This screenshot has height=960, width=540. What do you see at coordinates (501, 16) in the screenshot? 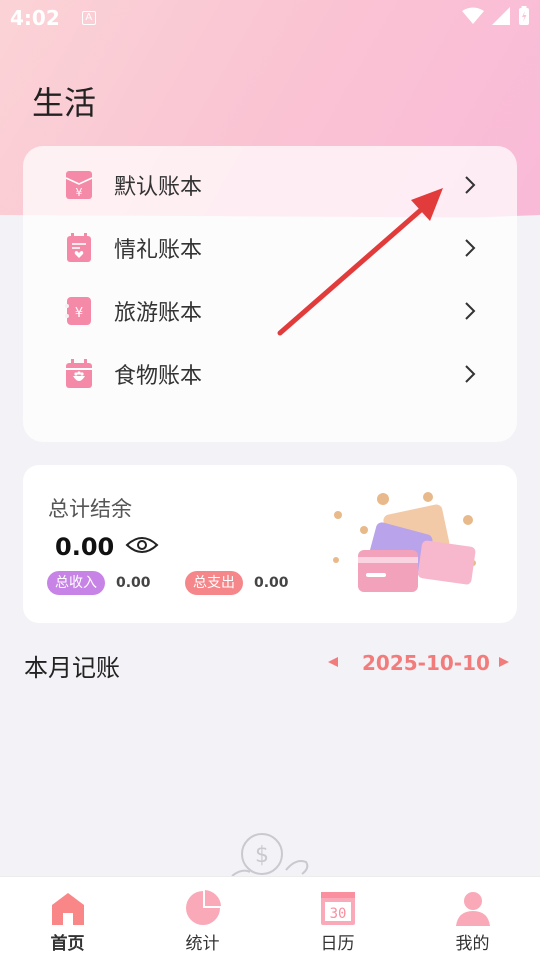
I see `signal-icon` at bounding box center [501, 16].